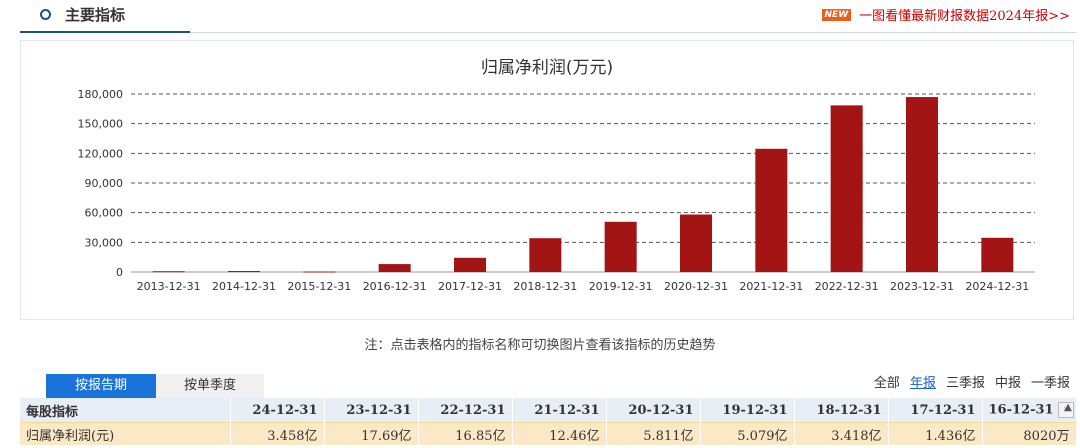  Describe the element at coordinates (836, 14) in the screenshot. I see `new-badge: NEW` at that location.